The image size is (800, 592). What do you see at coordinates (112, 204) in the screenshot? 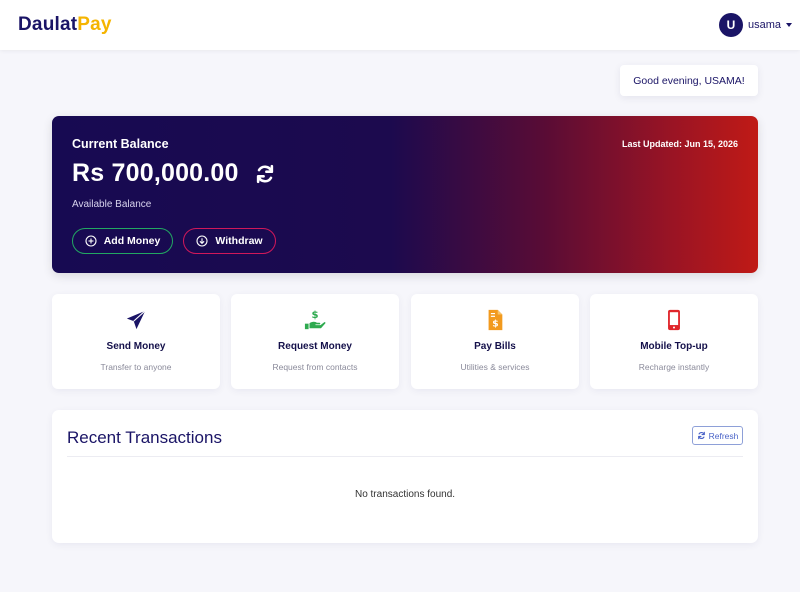
I see `balance-subtitle: Available Balance` at bounding box center [112, 204].